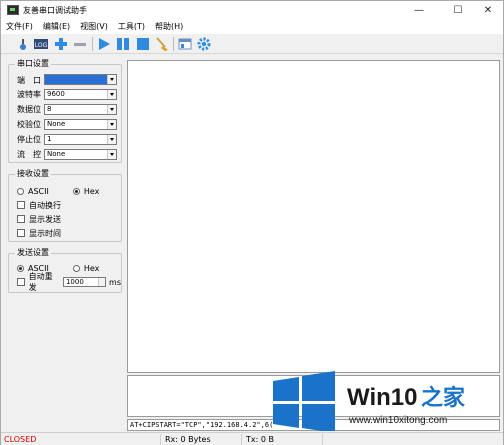  I want to click on parity-label: 校验位, so click(29, 124).